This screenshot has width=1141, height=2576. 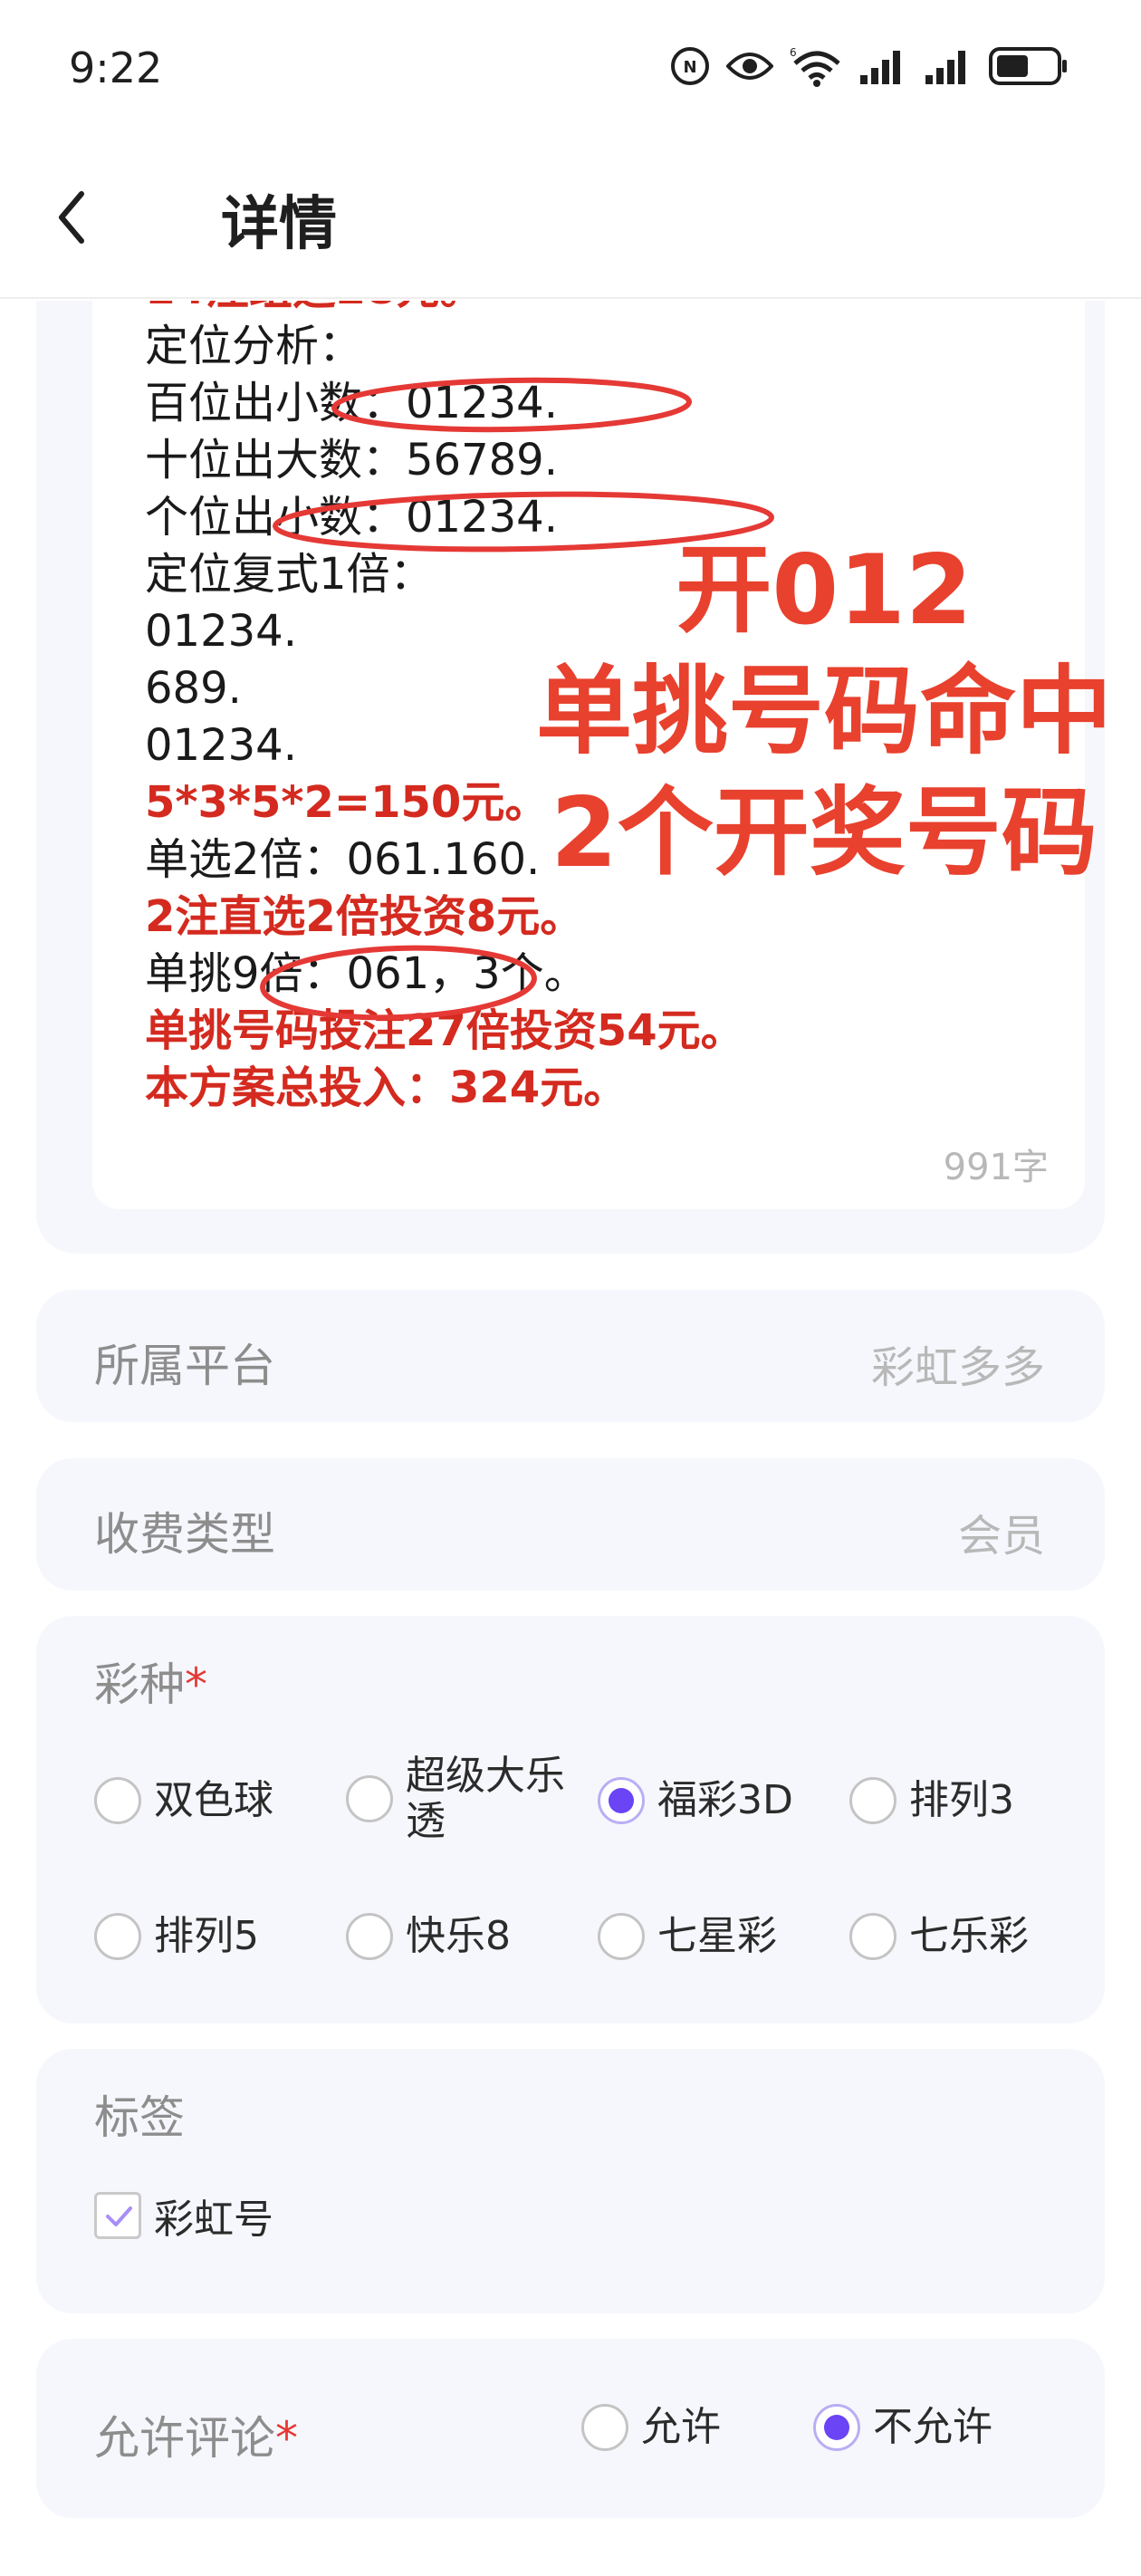 What do you see at coordinates (750, 66) in the screenshot?
I see `eye-icon` at bounding box center [750, 66].